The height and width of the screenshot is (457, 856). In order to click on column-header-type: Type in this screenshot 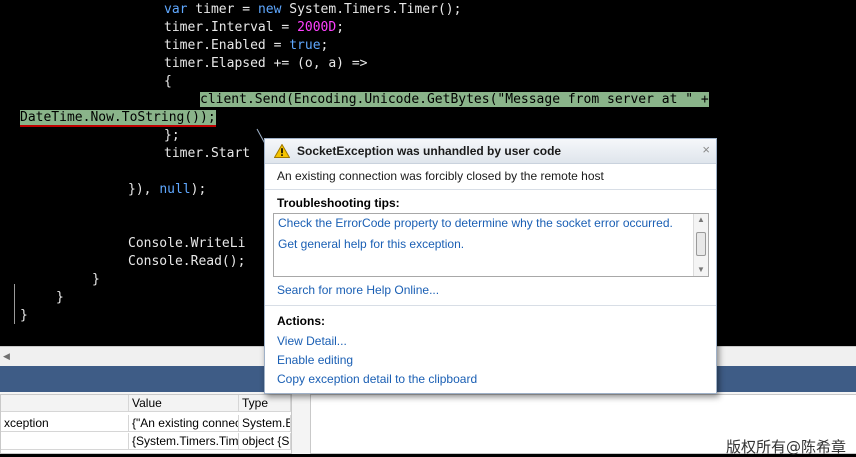, I will do `click(265, 403)`.